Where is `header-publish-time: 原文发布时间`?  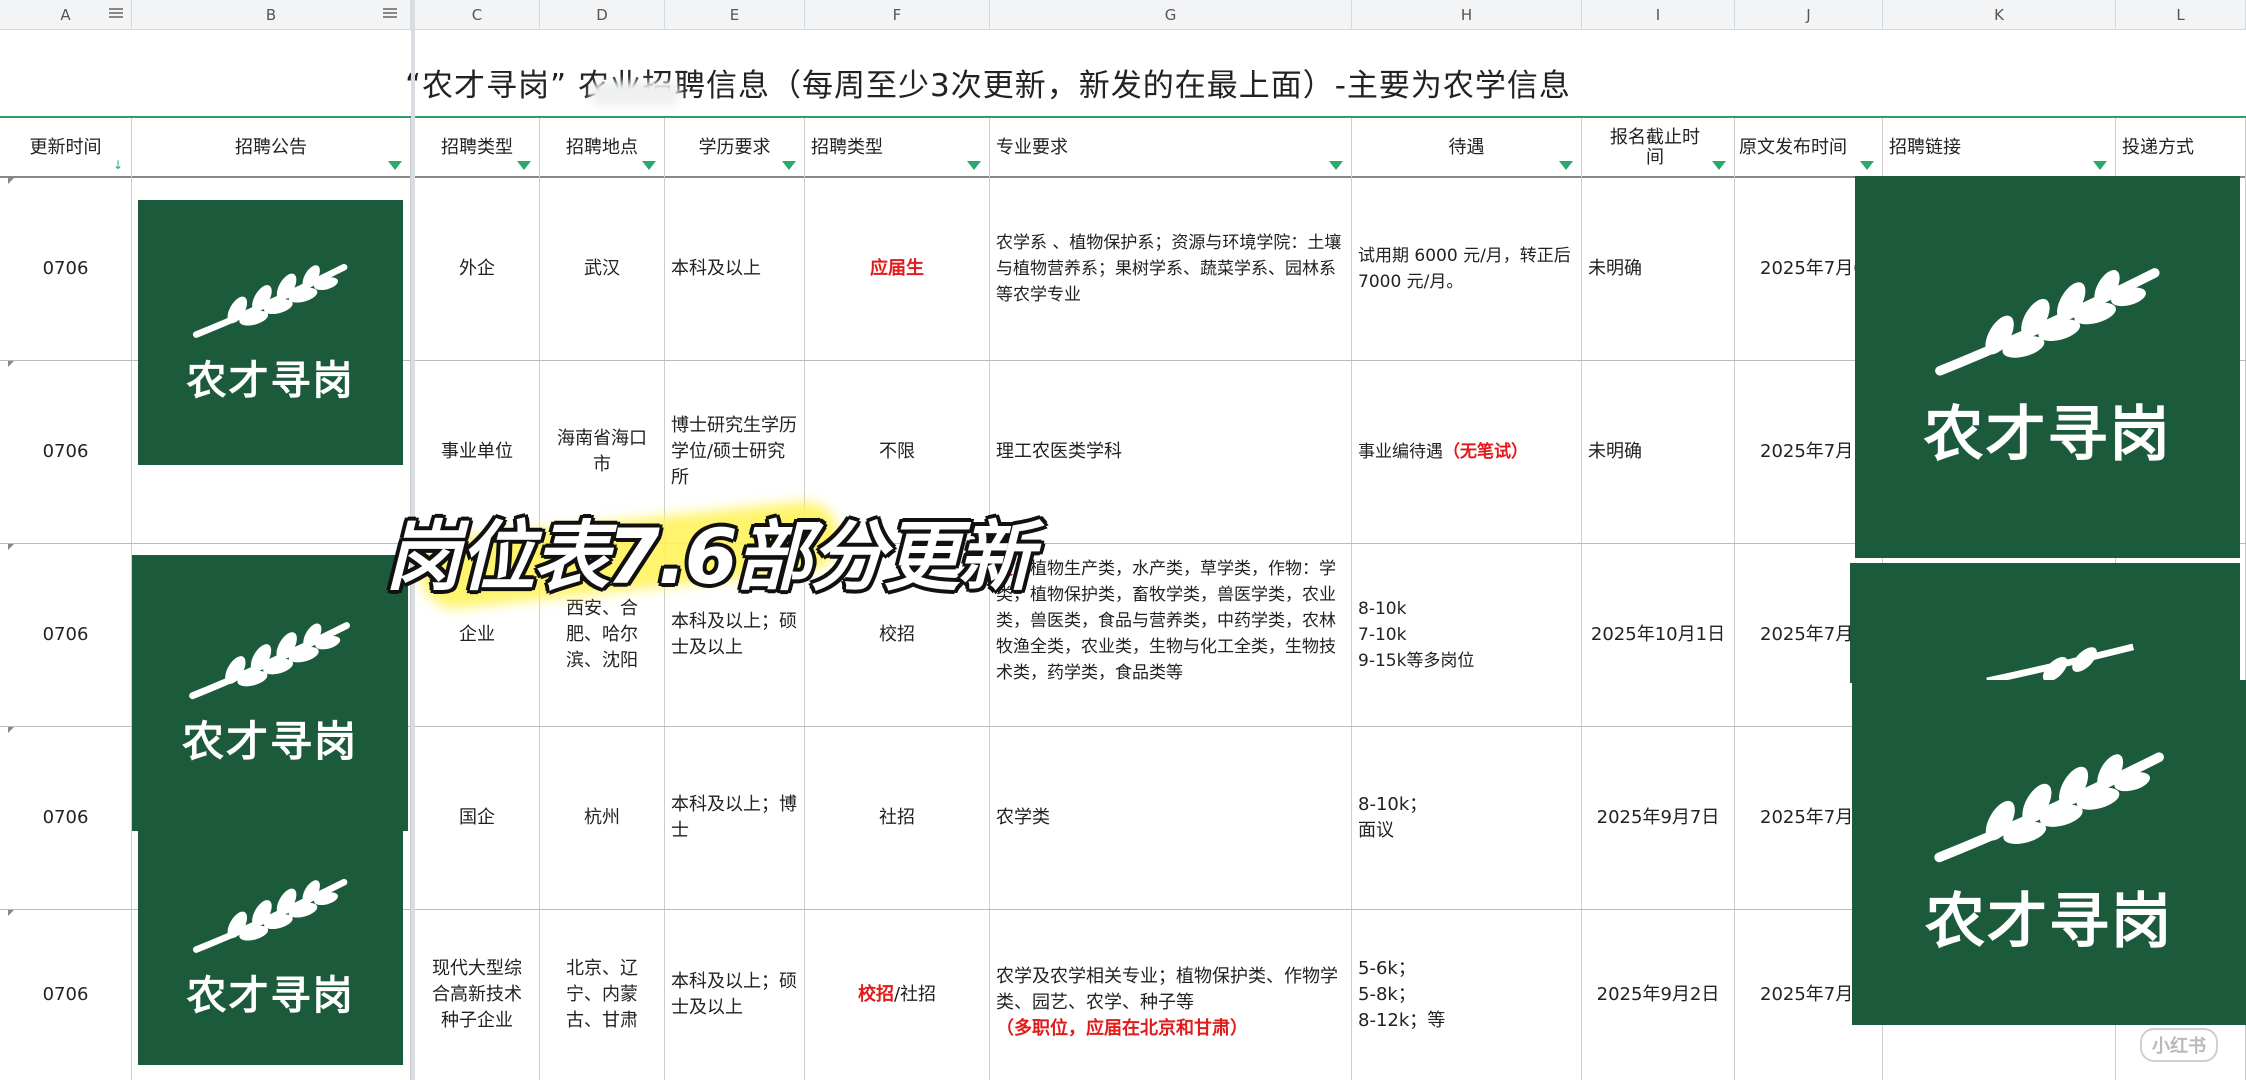 header-publish-time: 原文发布时间 is located at coordinates (1809, 148).